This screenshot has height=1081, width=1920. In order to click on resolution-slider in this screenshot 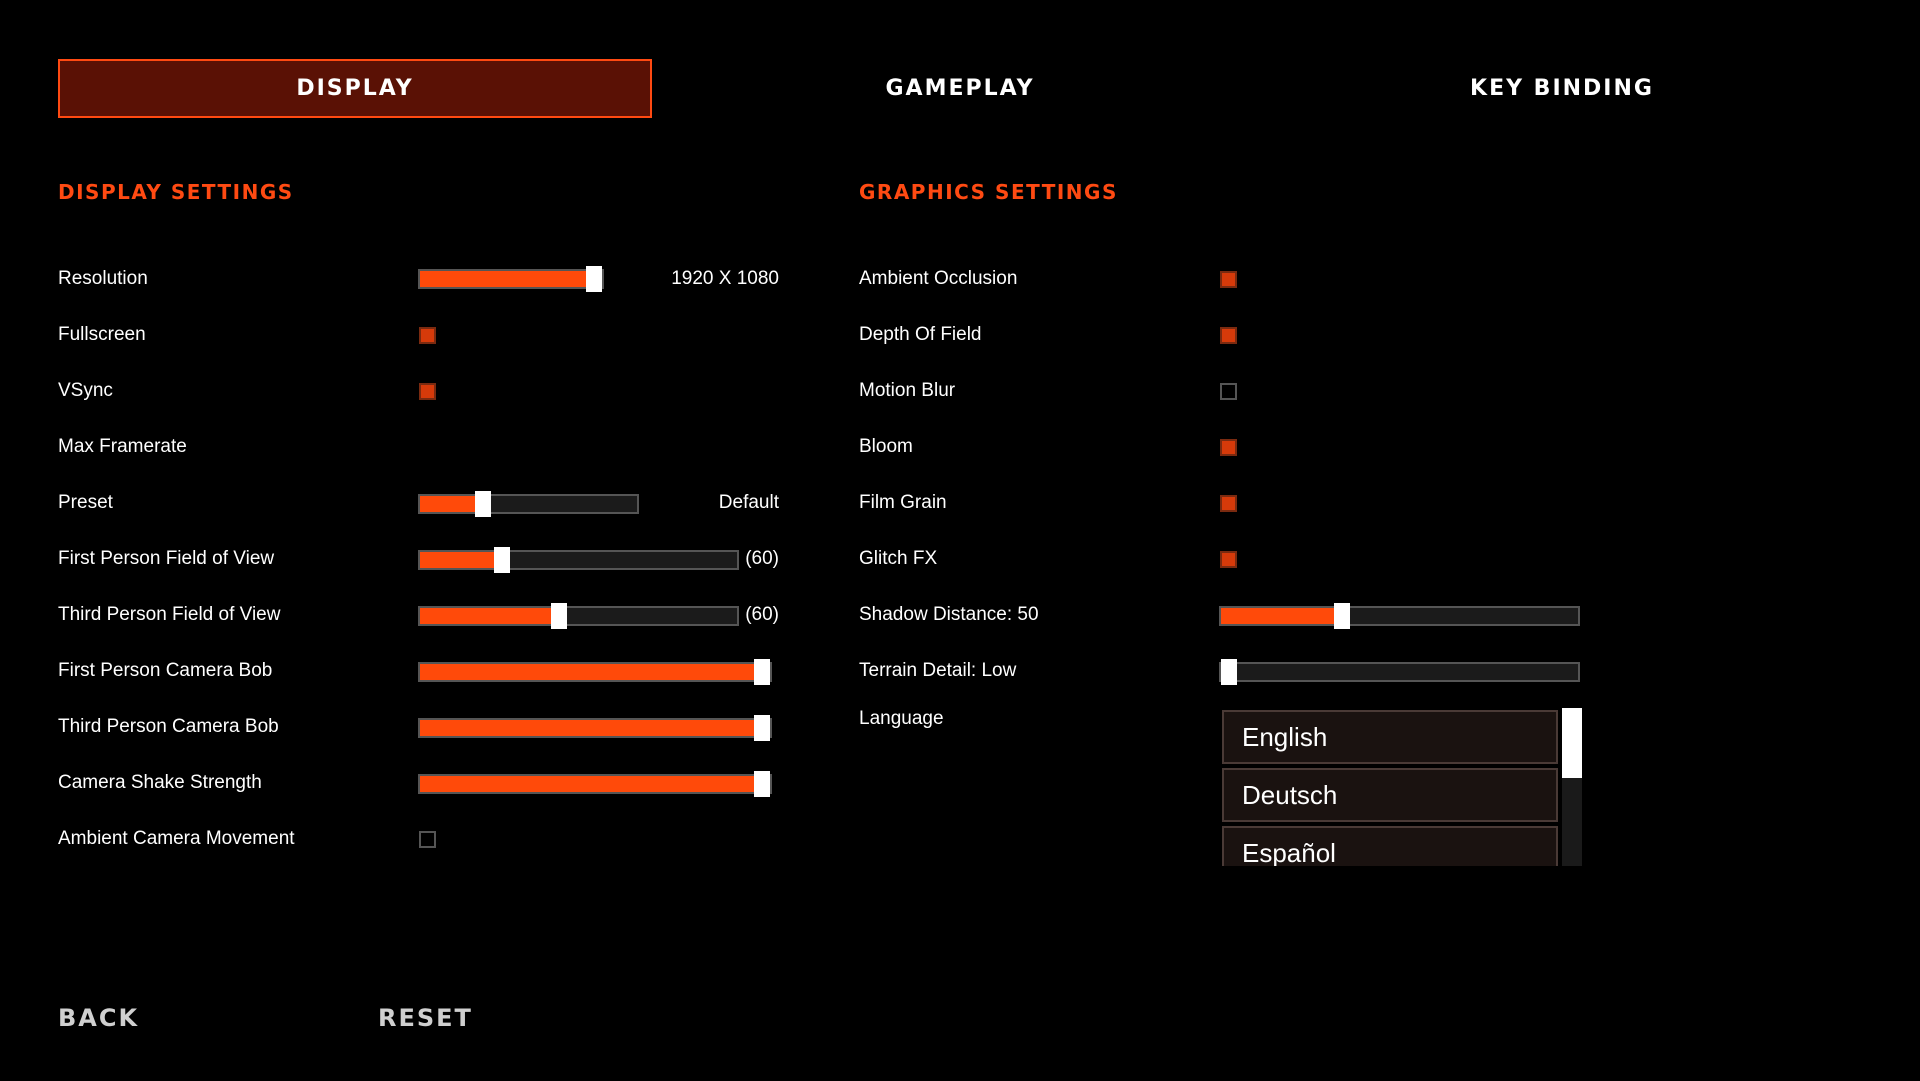, I will do `click(511, 279)`.